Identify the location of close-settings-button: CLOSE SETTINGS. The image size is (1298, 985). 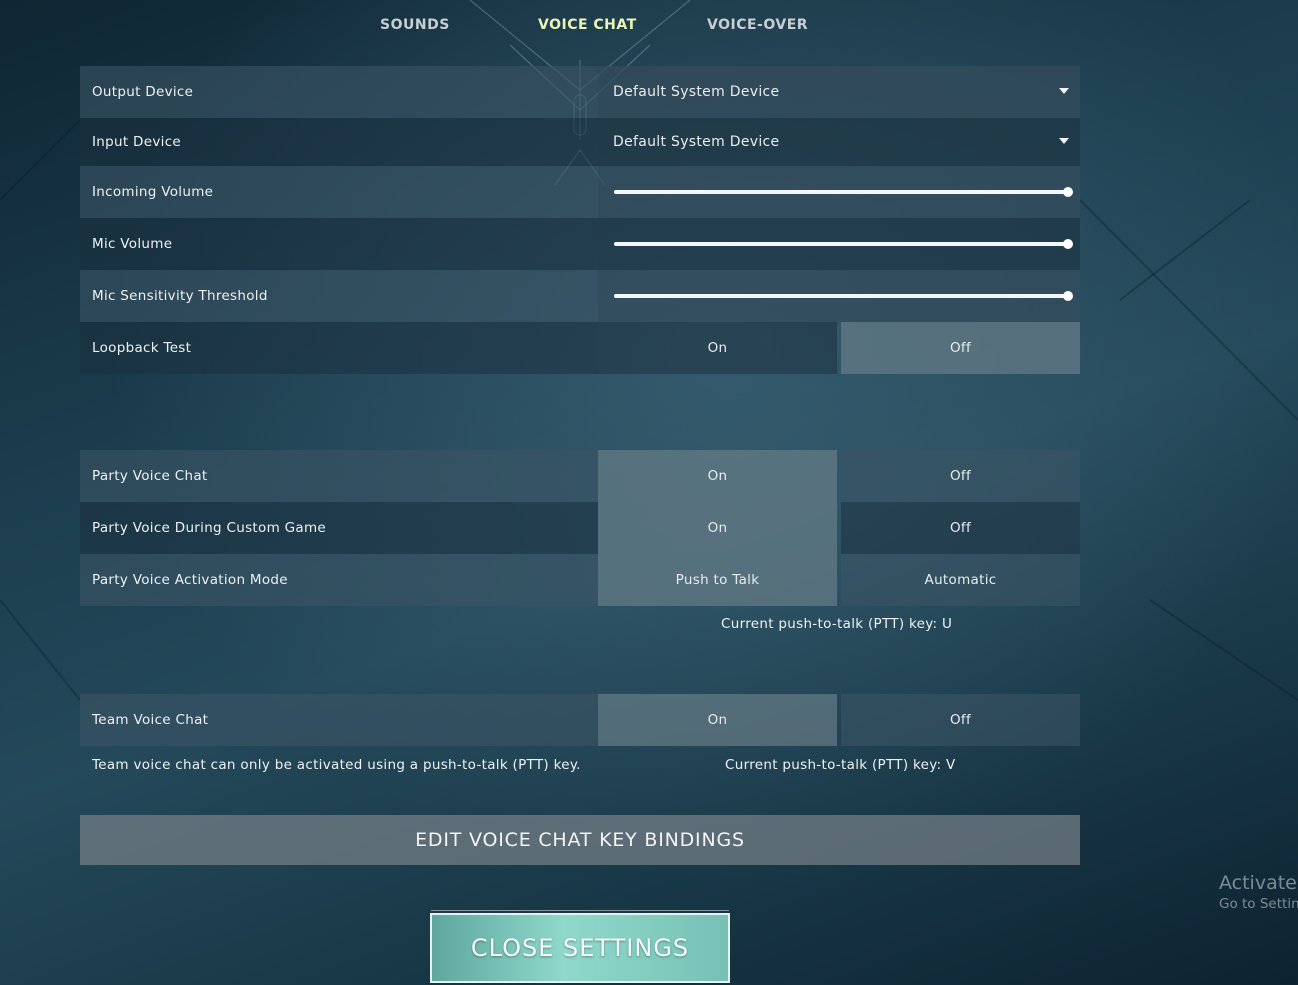
(580, 946).